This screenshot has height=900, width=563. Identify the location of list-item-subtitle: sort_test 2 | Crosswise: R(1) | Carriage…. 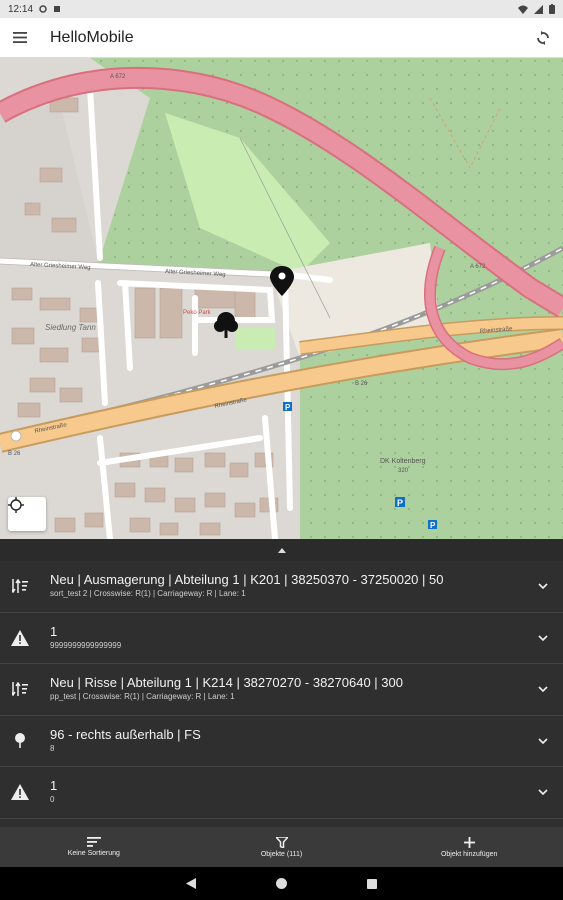
(148, 594).